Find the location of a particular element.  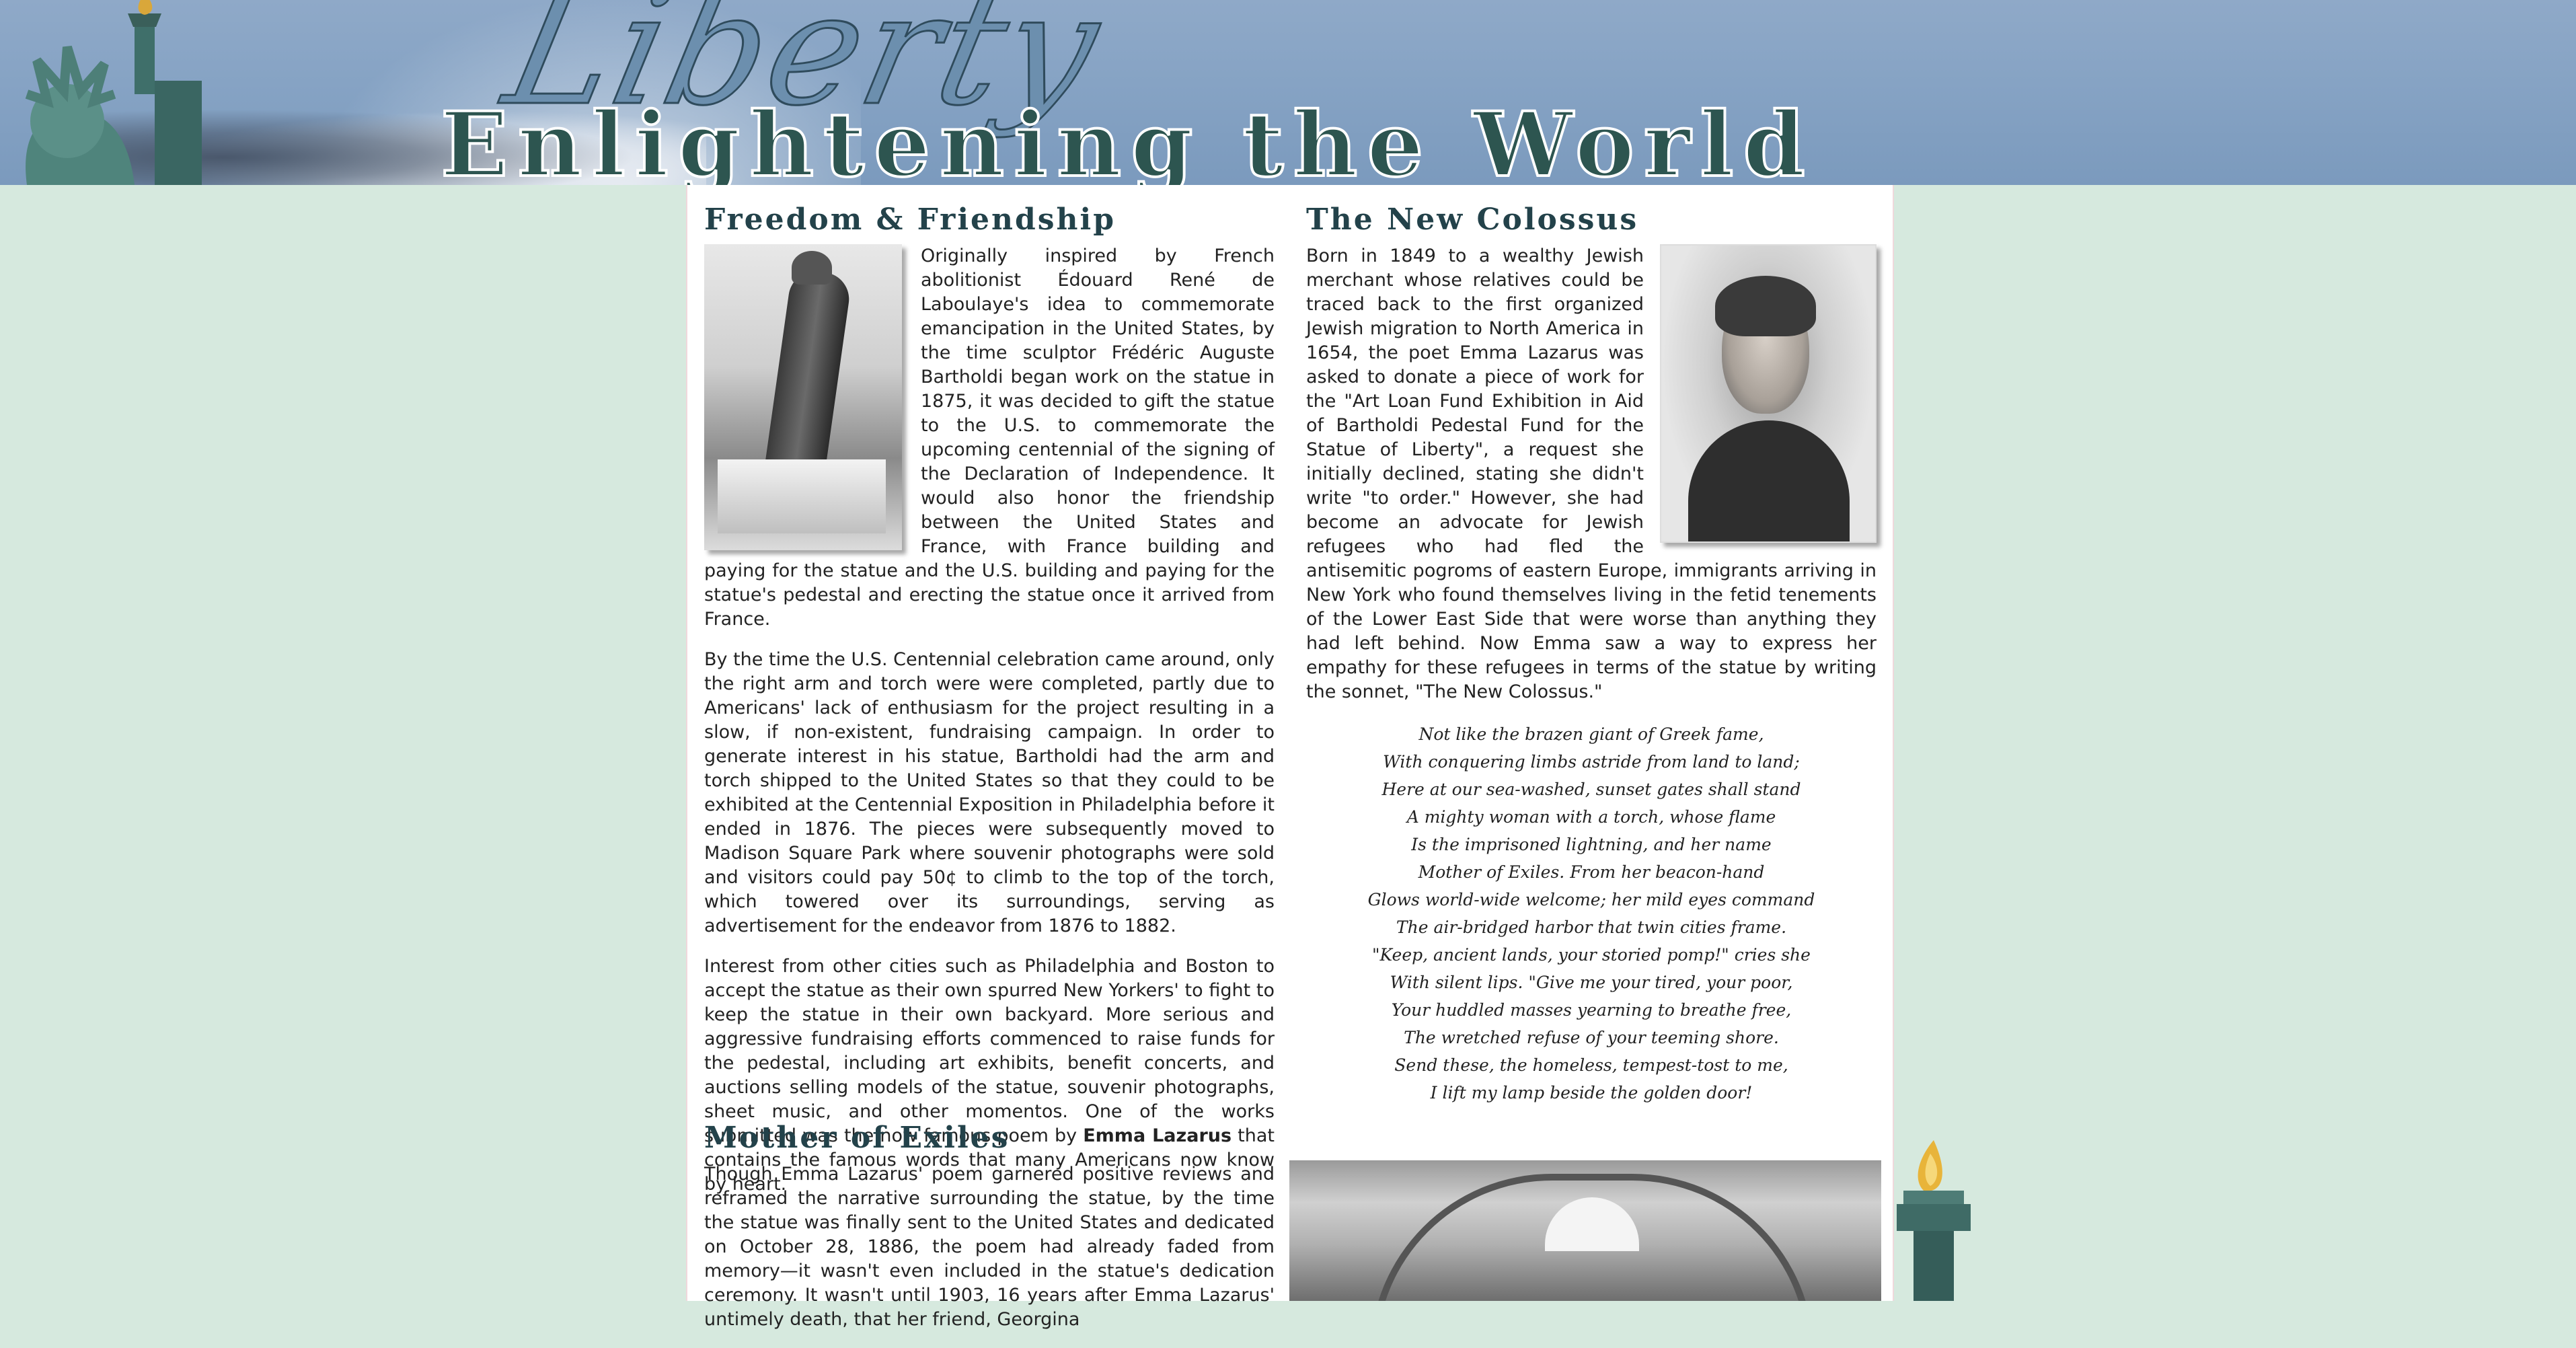

poem-line: A mighty woman with a torch, whose flame is located at coordinates (1591, 817).